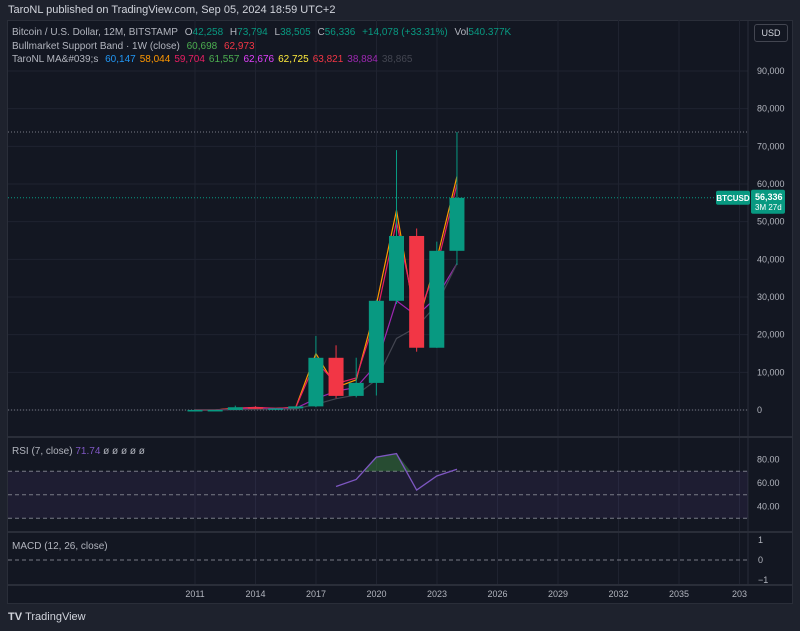 This screenshot has height=631, width=800. What do you see at coordinates (461, 32) in the screenshot?
I see `volume-label: Vol` at bounding box center [461, 32].